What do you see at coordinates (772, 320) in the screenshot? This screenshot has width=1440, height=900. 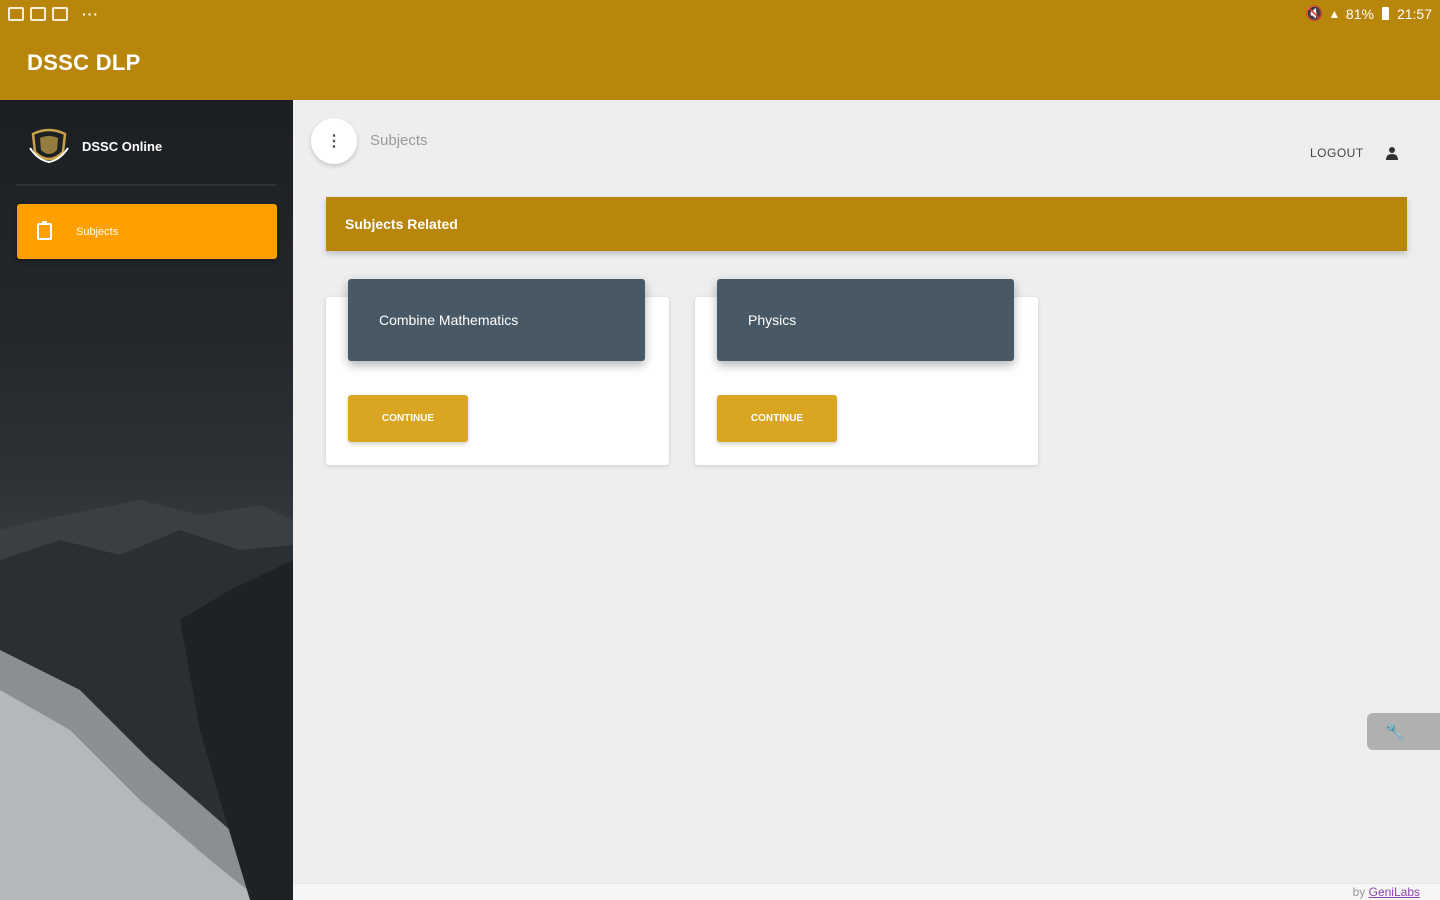 I see `subject-title: Physics` at bounding box center [772, 320].